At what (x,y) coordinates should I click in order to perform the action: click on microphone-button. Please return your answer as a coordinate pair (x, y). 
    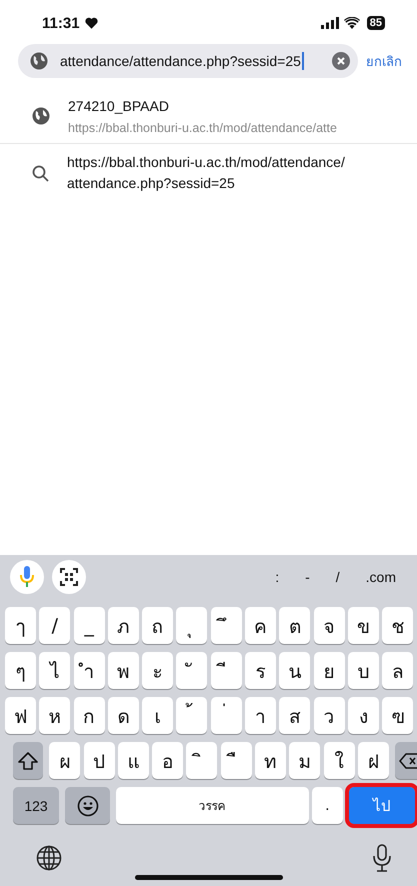
    Looking at the image, I should click on (27, 577).